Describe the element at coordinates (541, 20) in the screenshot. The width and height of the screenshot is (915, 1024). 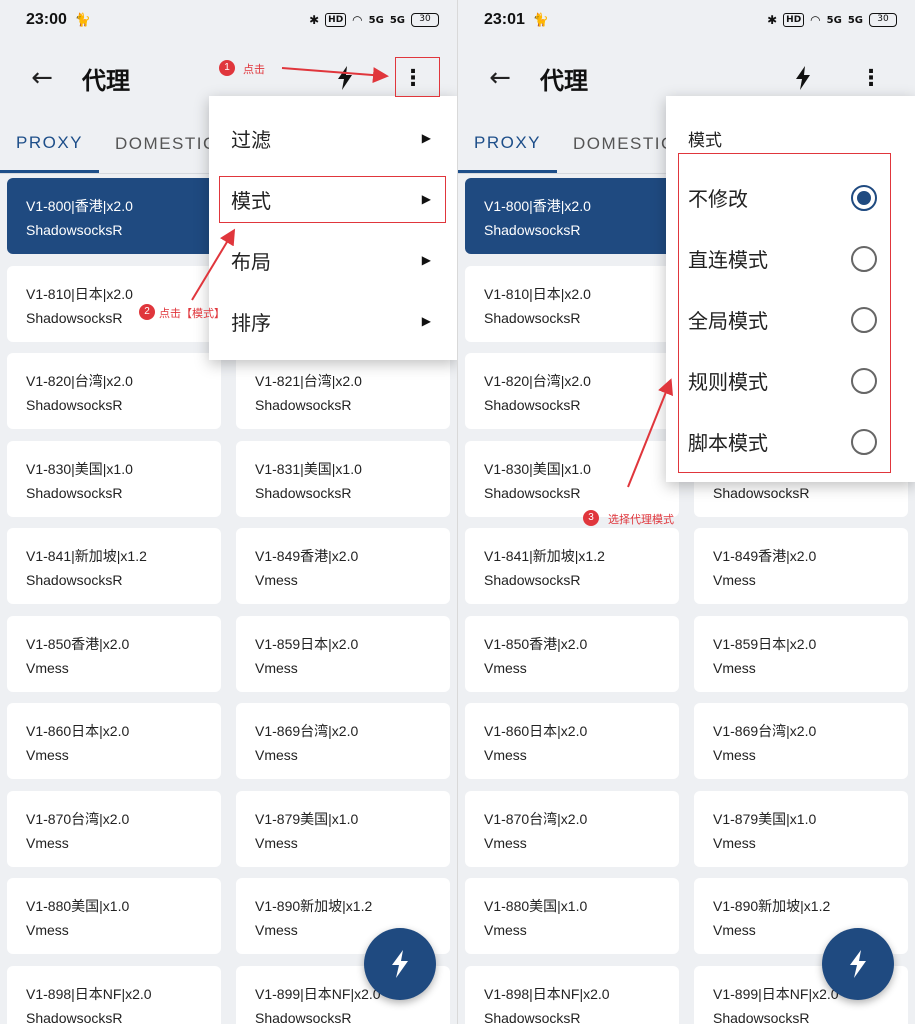
I see `cat-icon: 🐈` at that location.